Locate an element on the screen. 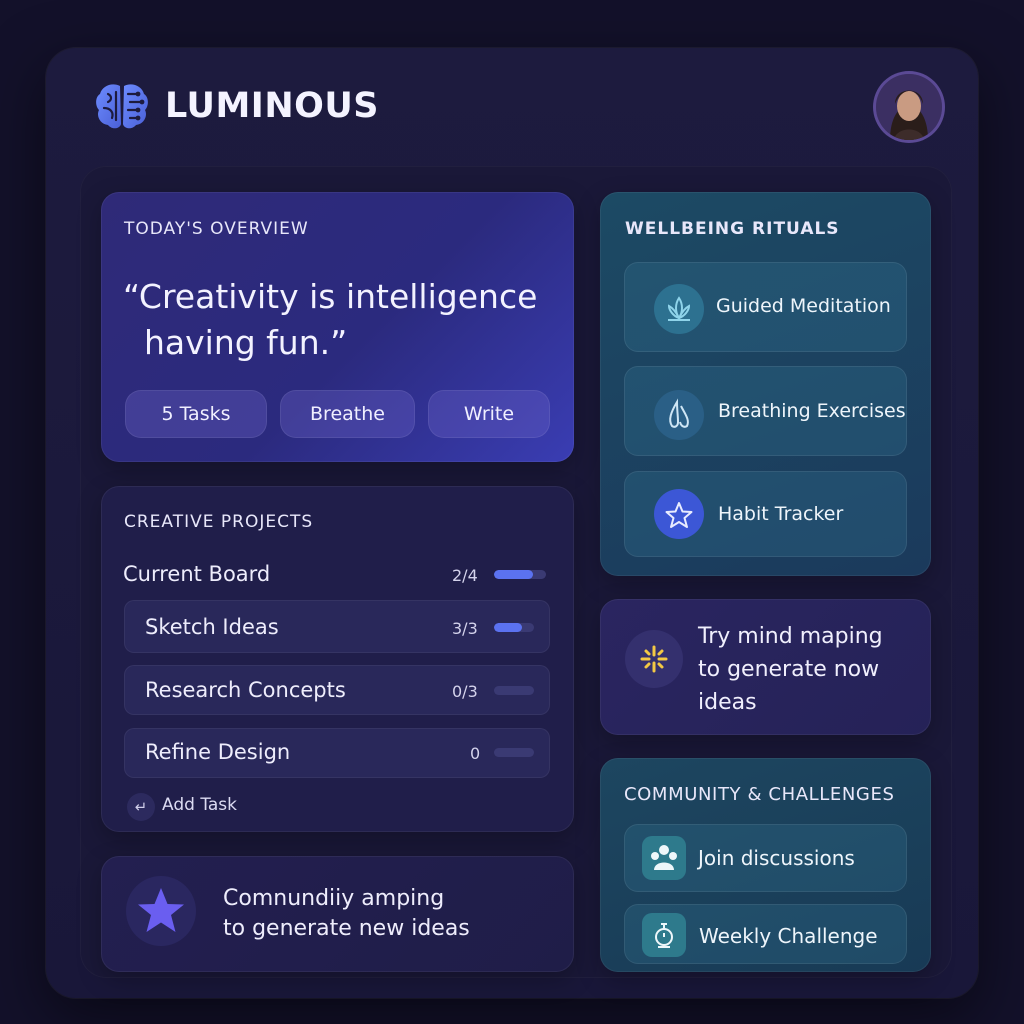 This screenshot has width=1024, height=1024. current-board-label: Current Board is located at coordinates (196, 574).